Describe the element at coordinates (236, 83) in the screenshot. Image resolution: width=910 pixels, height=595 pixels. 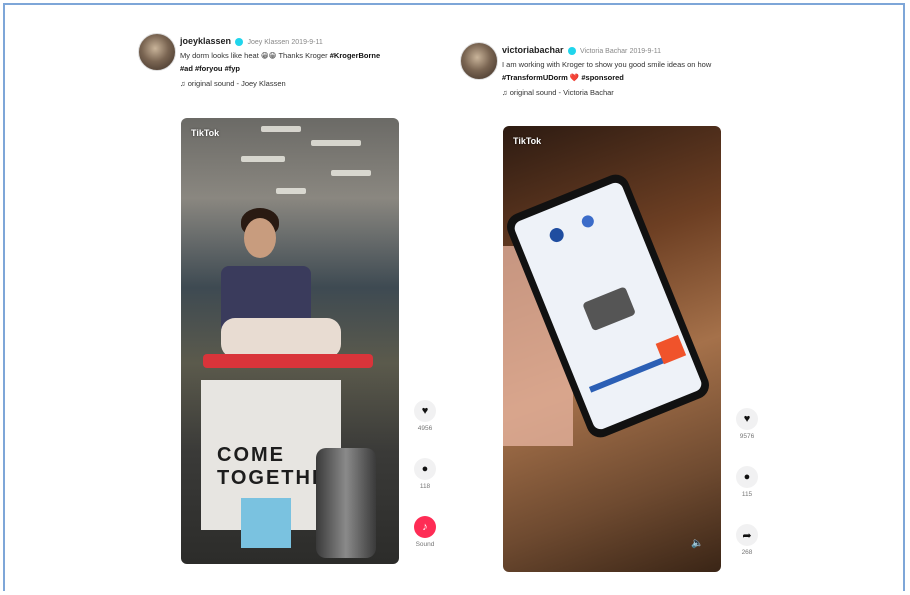
I see `sound-label: original sound - Joey Klassen` at that location.